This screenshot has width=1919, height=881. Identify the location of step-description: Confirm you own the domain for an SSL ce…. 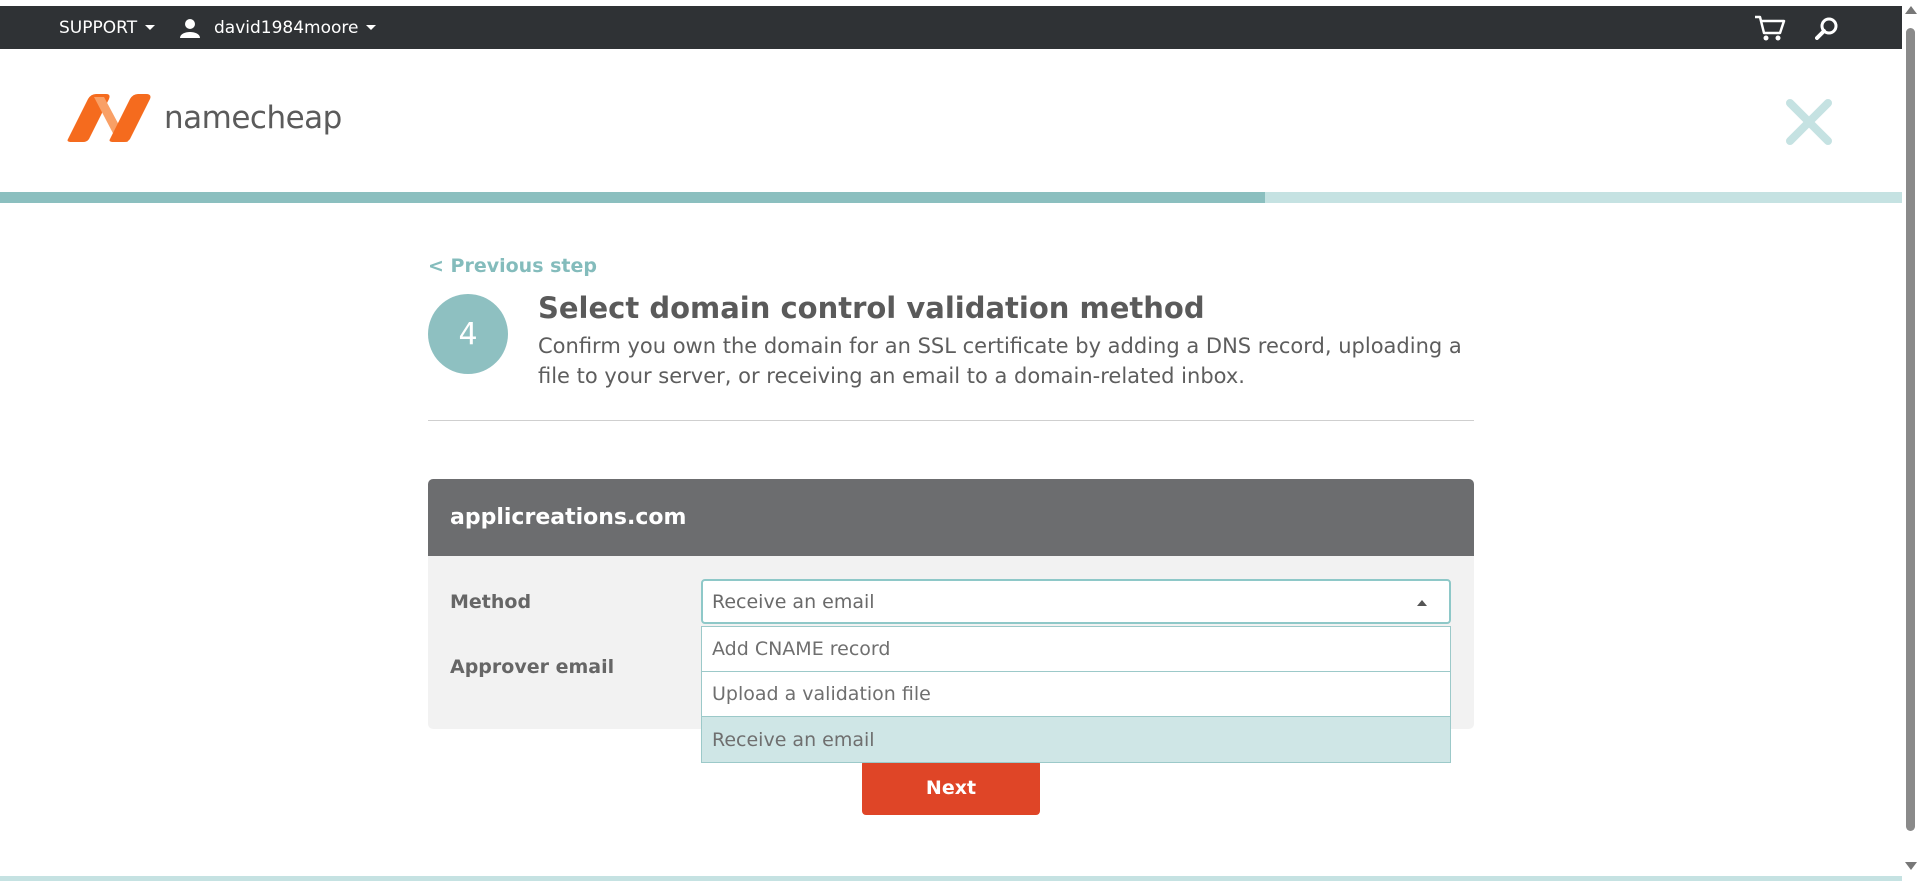
(1000, 361).